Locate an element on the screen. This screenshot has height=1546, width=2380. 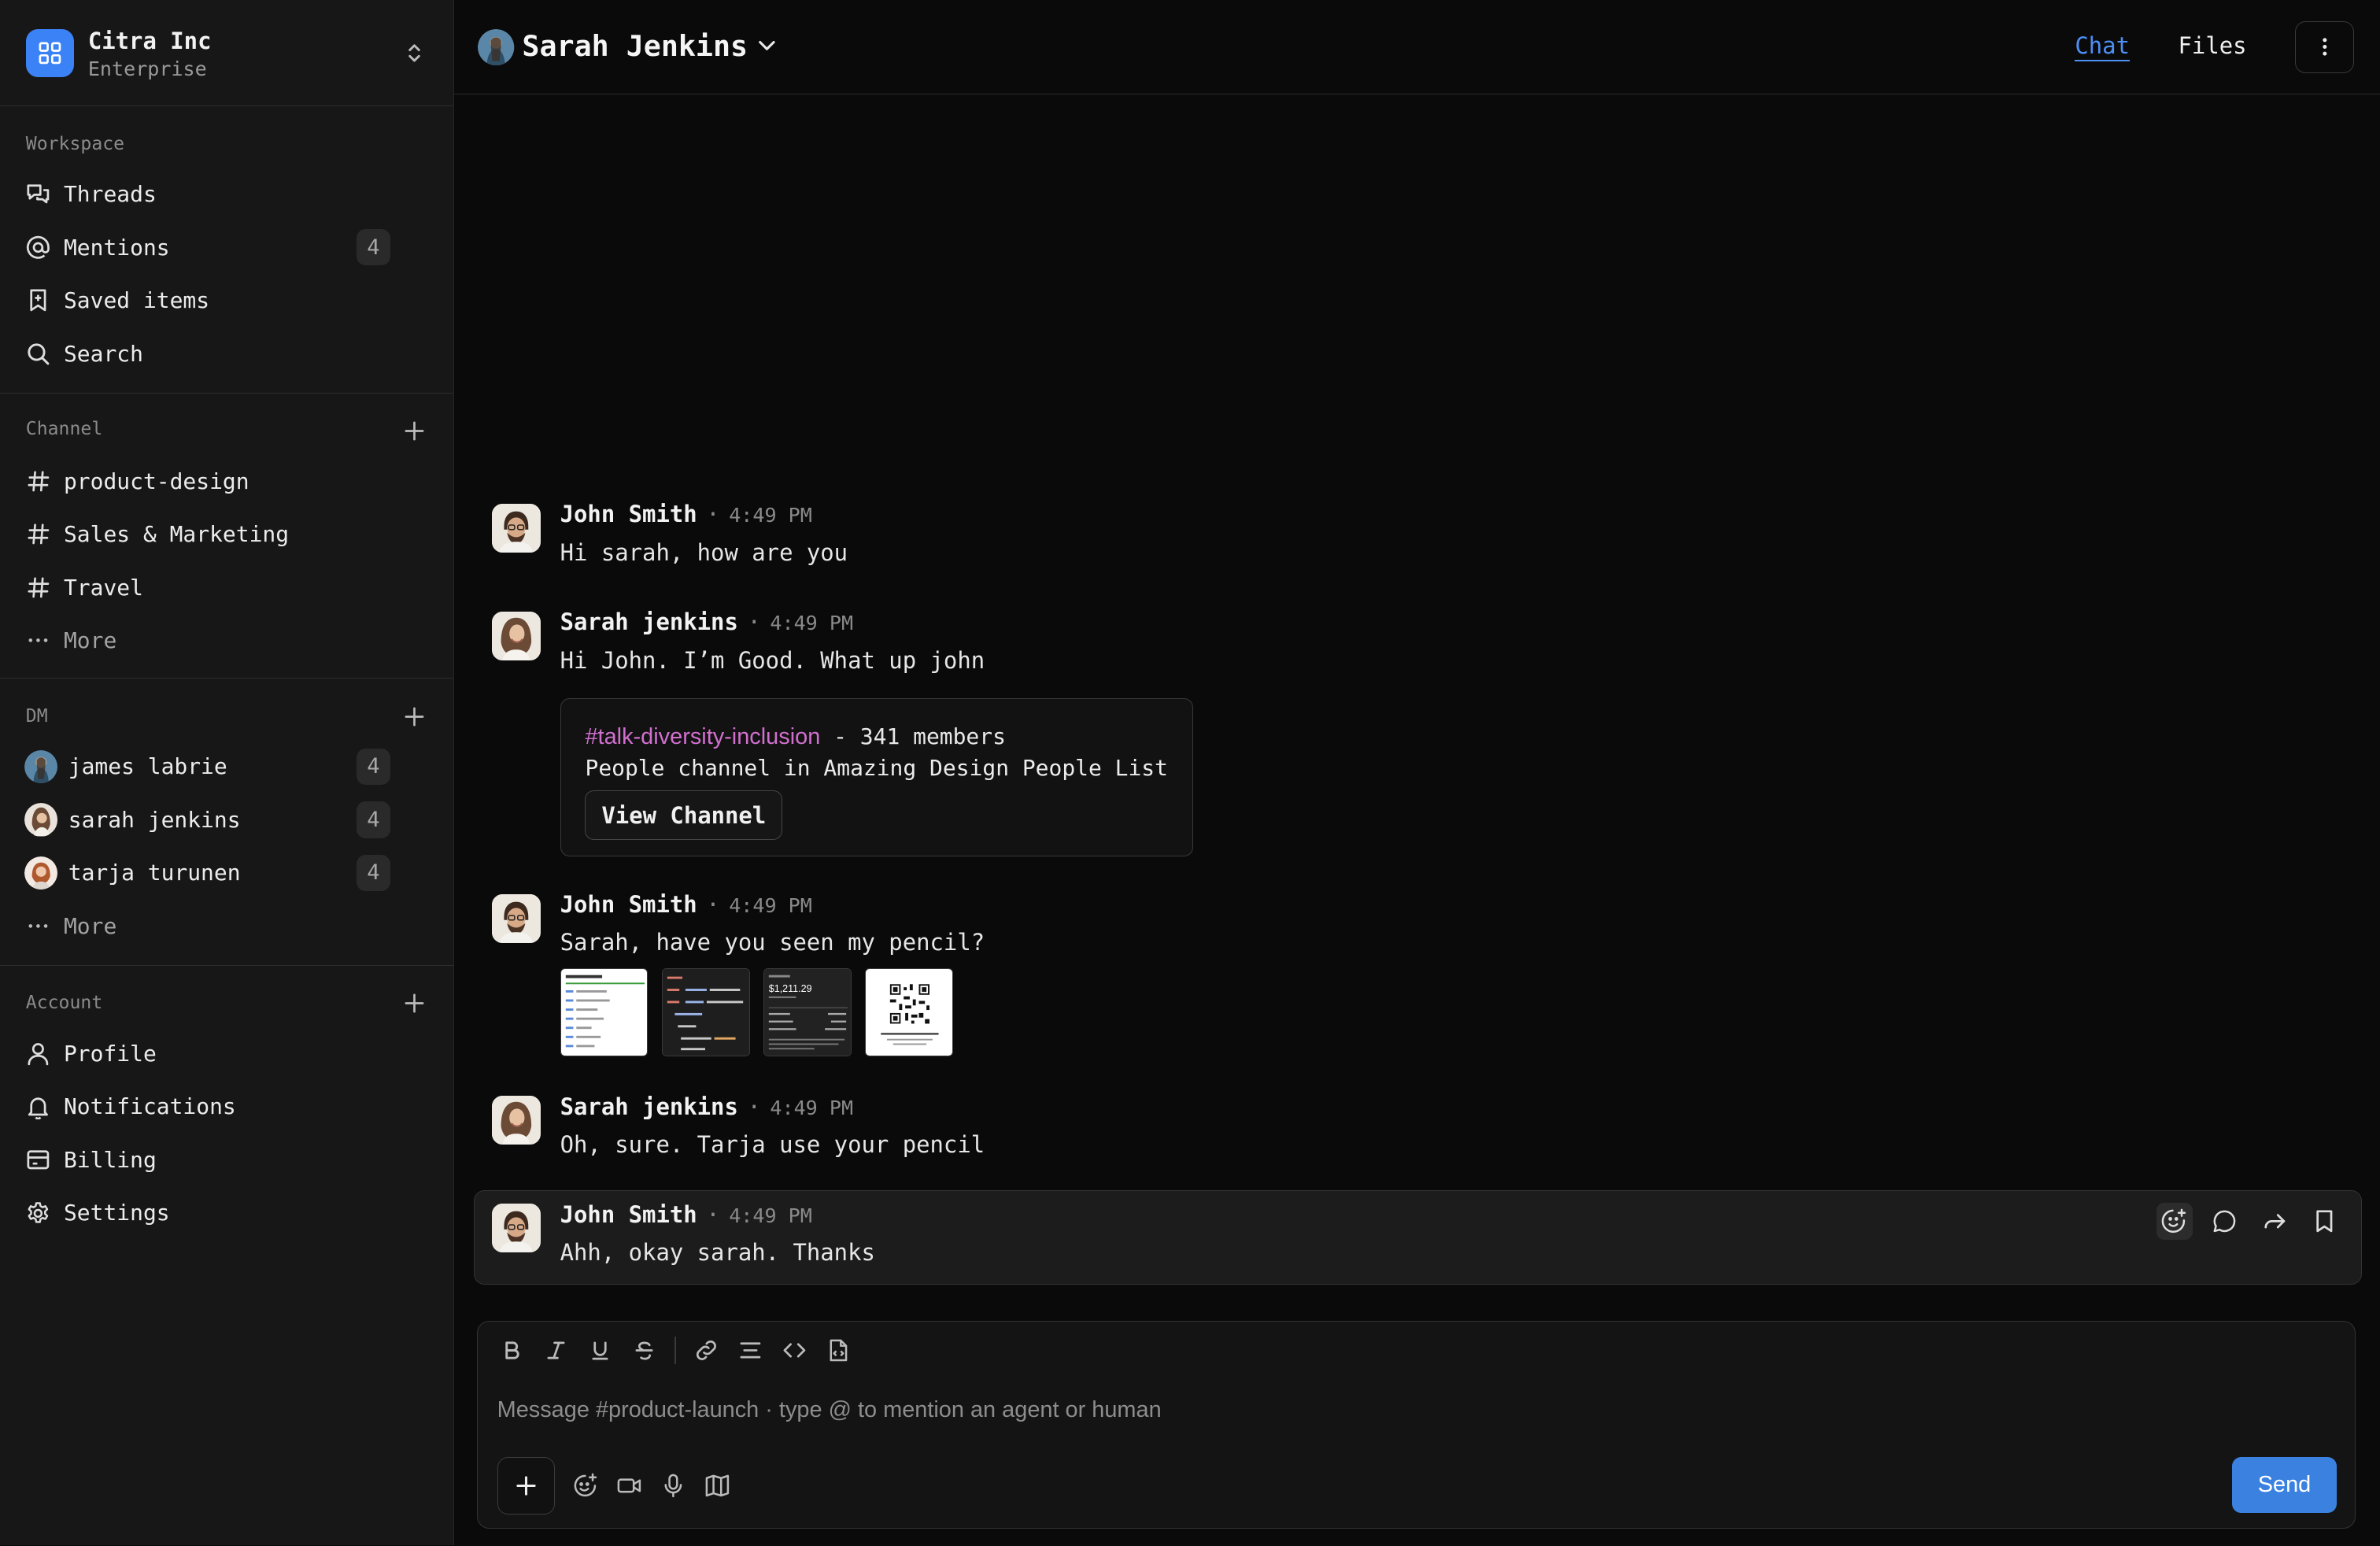
add-dm-icon is located at coordinates (414, 716).